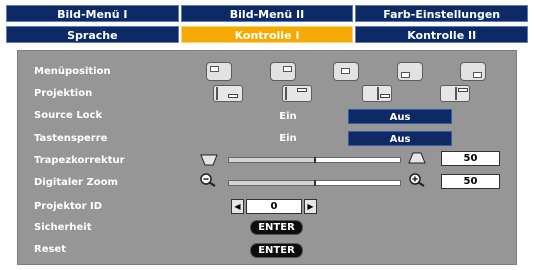  Describe the element at coordinates (346, 71) in the screenshot. I see `menu-position-center-icon` at that location.